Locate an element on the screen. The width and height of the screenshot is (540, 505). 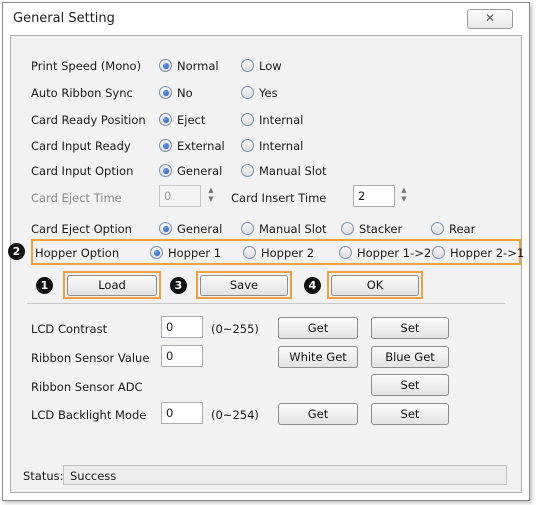
card-eject-time-spinner: ▲ ▼ is located at coordinates (211, 196).